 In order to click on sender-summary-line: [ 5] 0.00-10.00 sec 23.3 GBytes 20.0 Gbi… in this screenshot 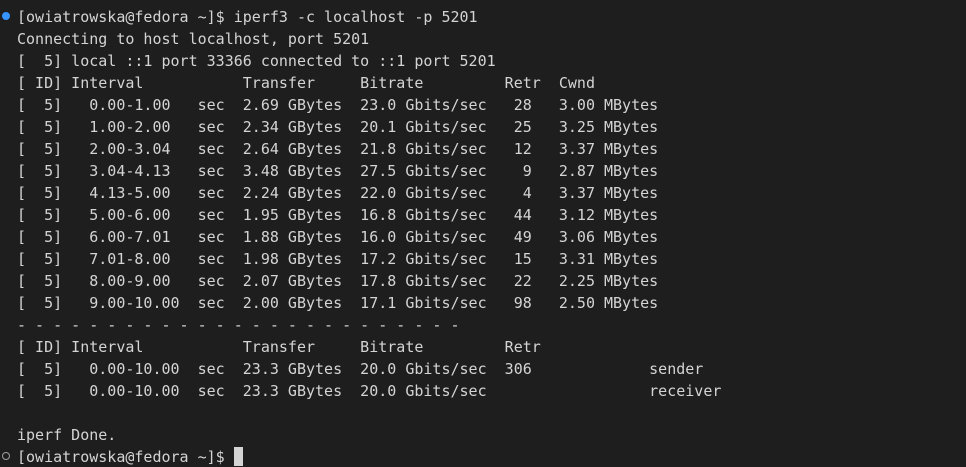, I will do `click(360, 369)`.